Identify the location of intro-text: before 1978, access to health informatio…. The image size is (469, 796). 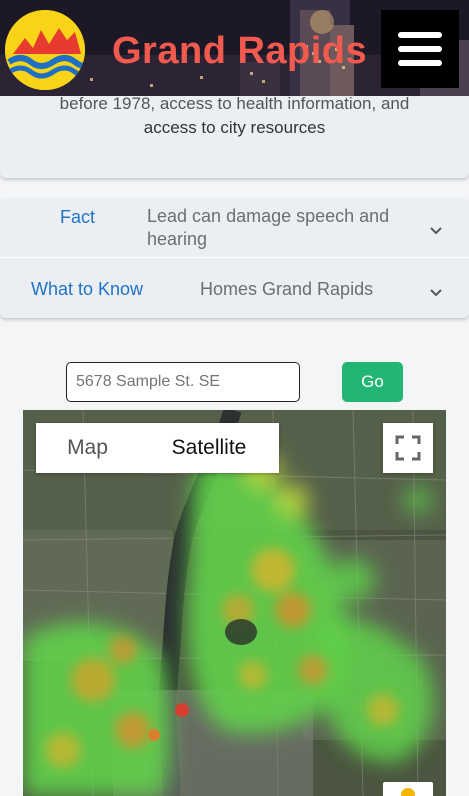
(234, 117).